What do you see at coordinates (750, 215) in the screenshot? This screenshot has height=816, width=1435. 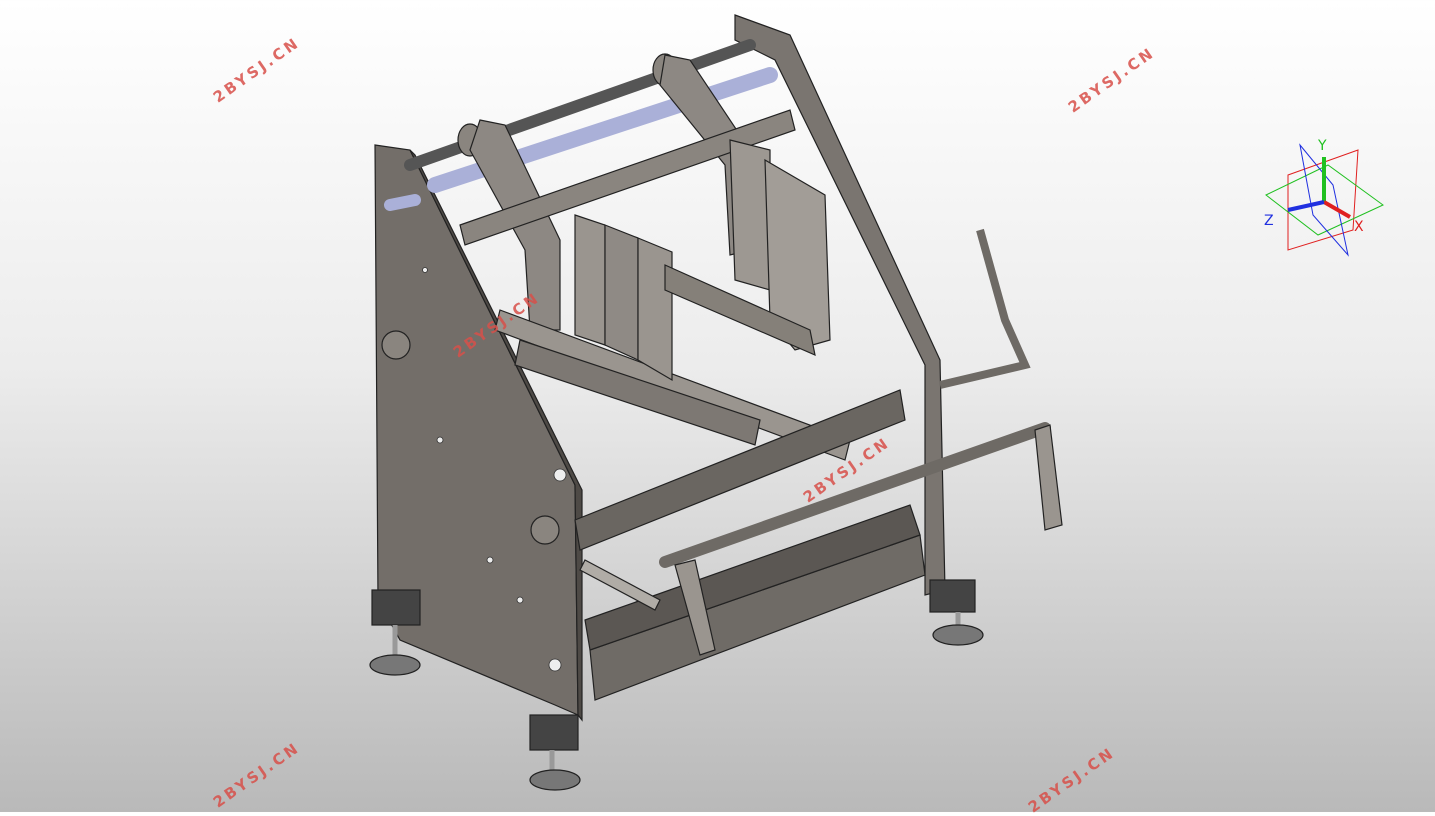 I see `paddle-left` at bounding box center [750, 215].